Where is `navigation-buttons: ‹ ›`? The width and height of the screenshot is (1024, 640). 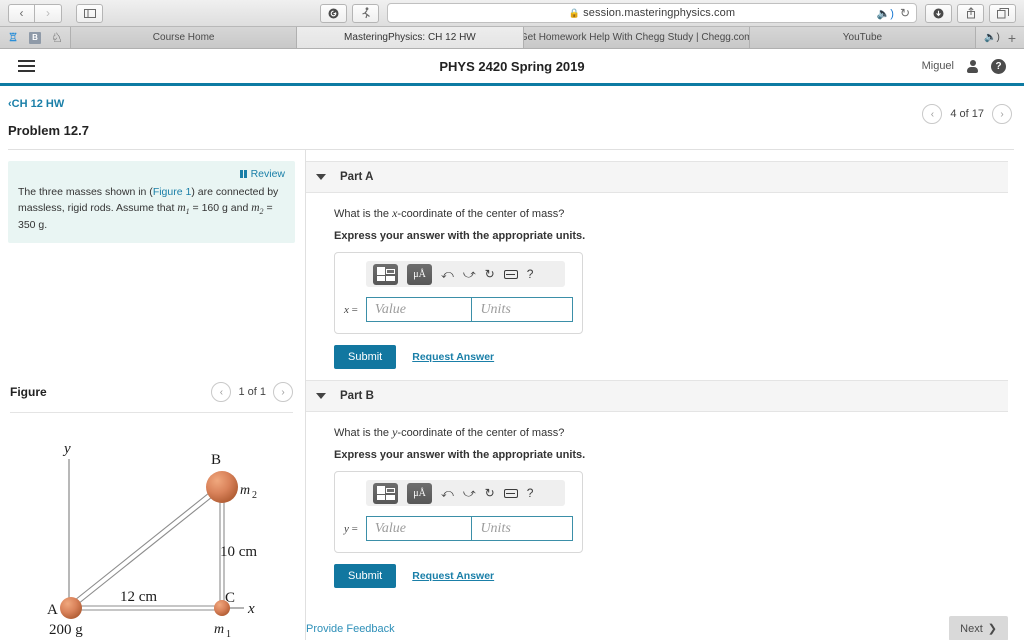 navigation-buttons: ‹ › is located at coordinates (35, 13).